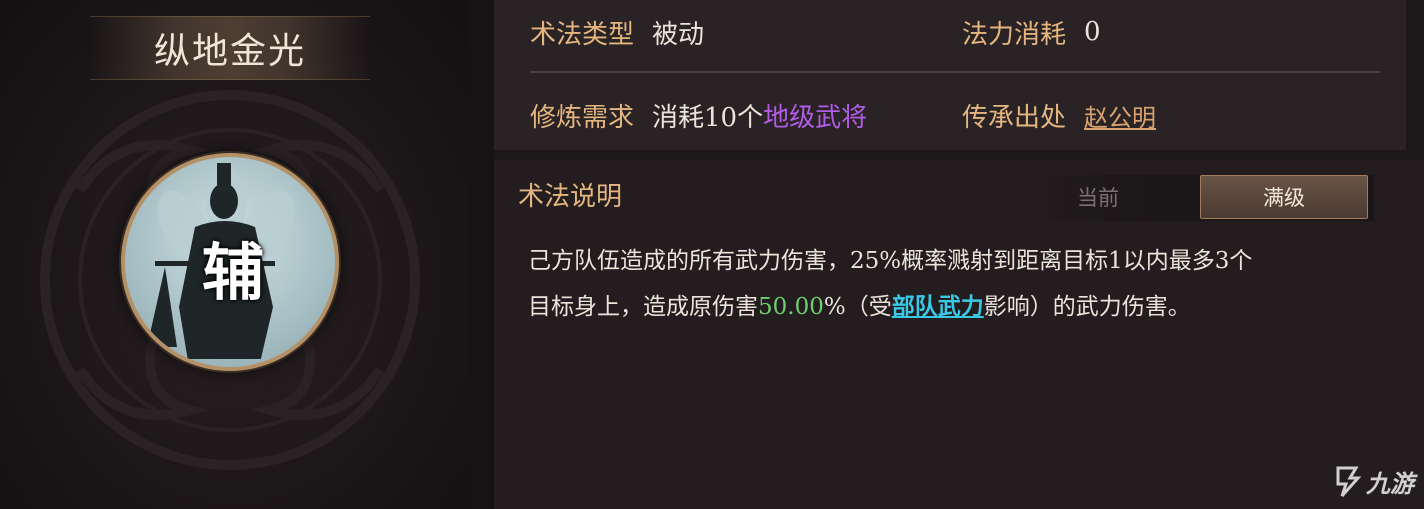  I want to click on line2-text-a: 目标身上，造成原伤害, so click(643, 307).